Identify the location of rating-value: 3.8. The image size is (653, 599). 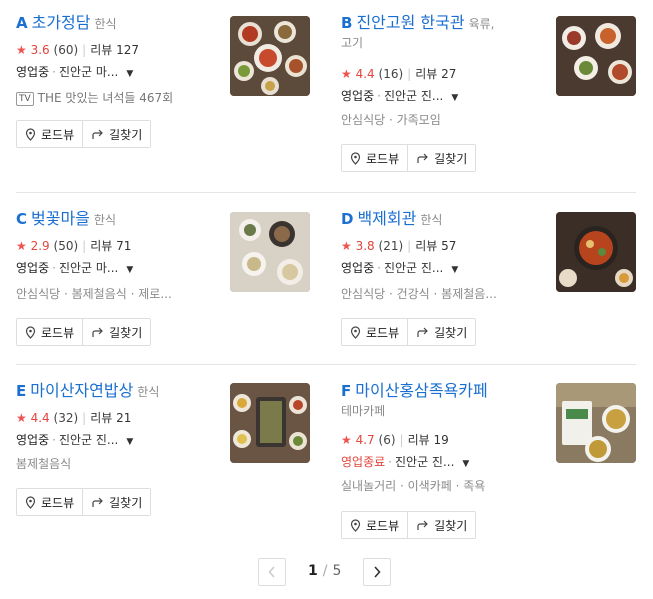
(365, 246).